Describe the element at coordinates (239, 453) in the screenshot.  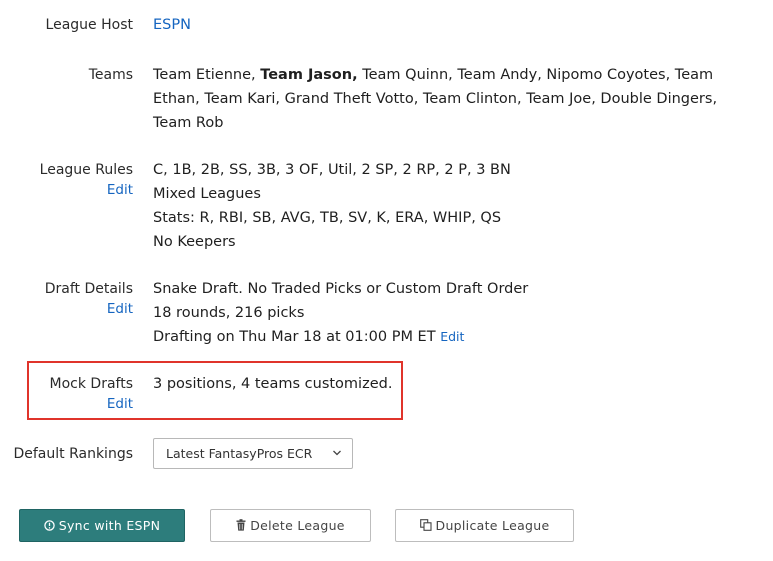
I see `default-rankings-selected: Latest FantasyPros ECR` at that location.